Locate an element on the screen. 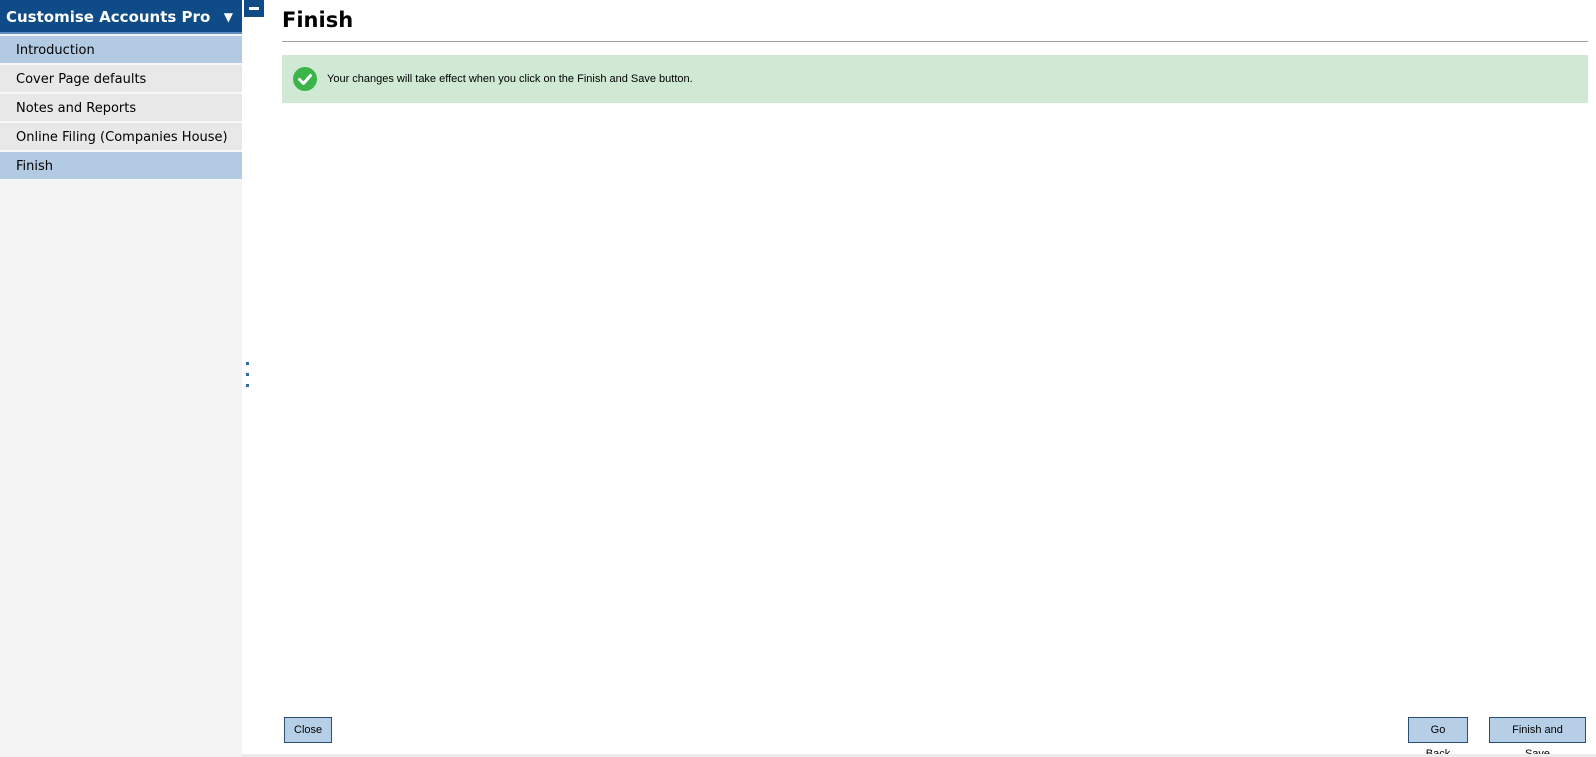  sidebar-header-dropdown: Customise Accounts Pro... ▼ is located at coordinates (121, 17).